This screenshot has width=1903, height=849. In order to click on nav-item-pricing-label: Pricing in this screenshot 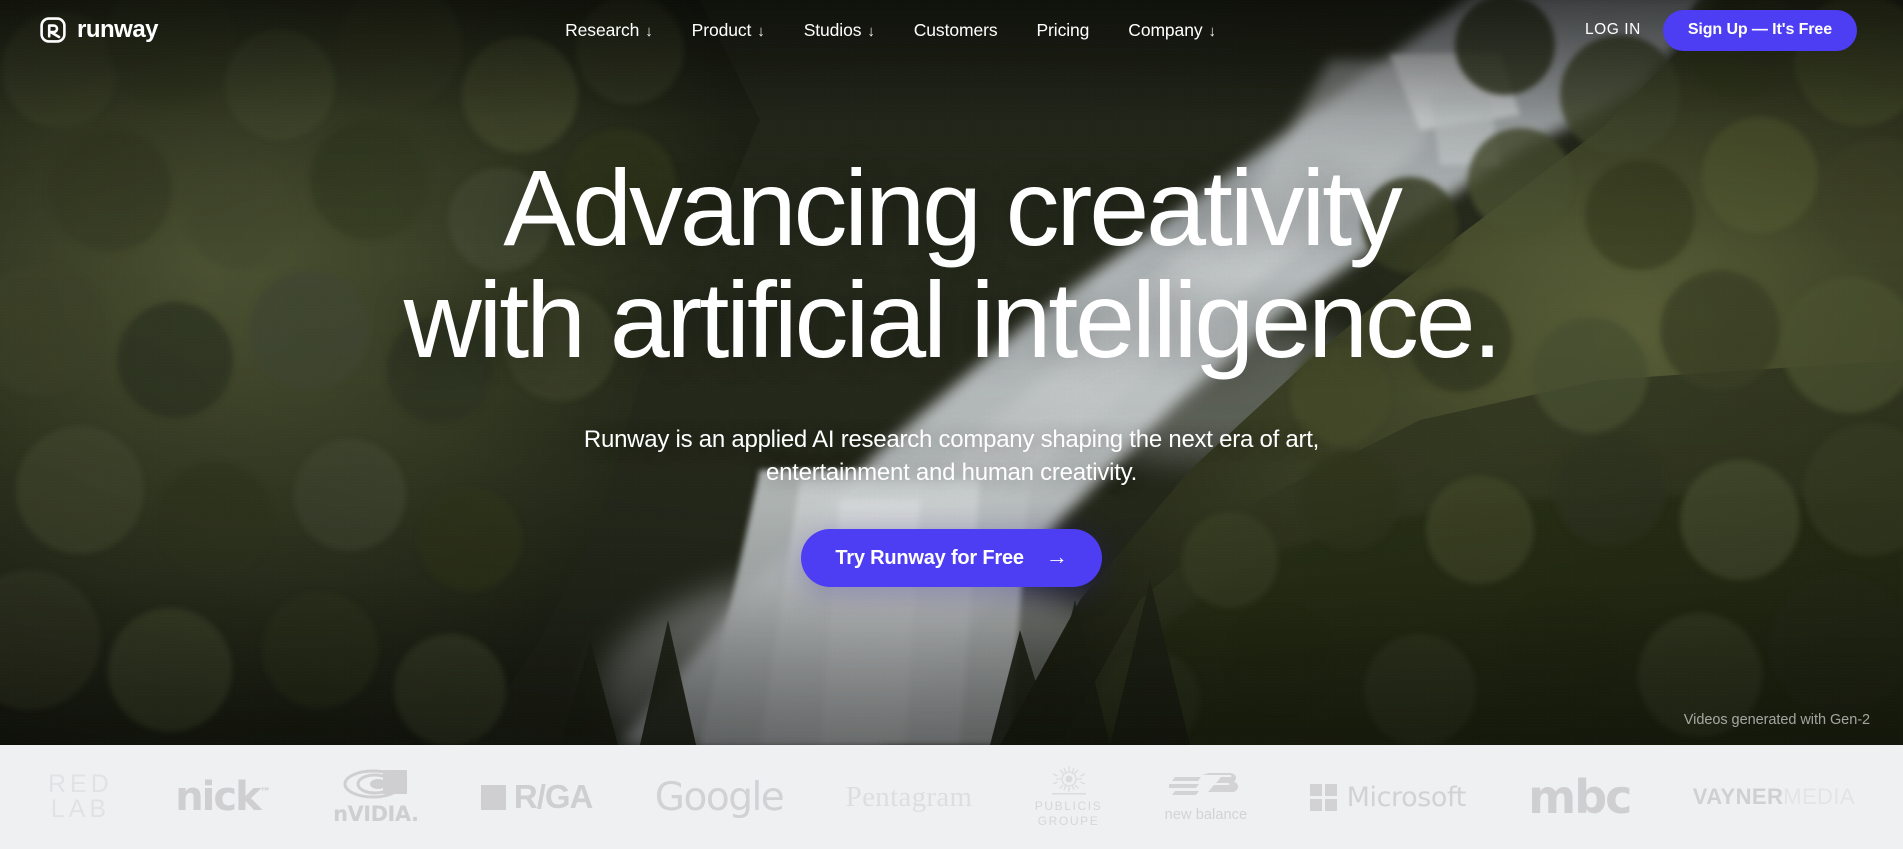, I will do `click(1063, 29)`.